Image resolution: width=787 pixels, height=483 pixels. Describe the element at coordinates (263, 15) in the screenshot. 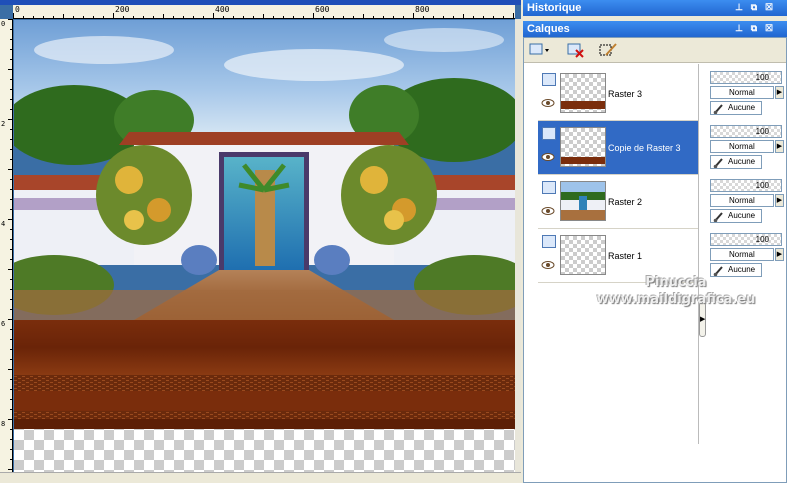

I see `ruler-ticks` at that location.